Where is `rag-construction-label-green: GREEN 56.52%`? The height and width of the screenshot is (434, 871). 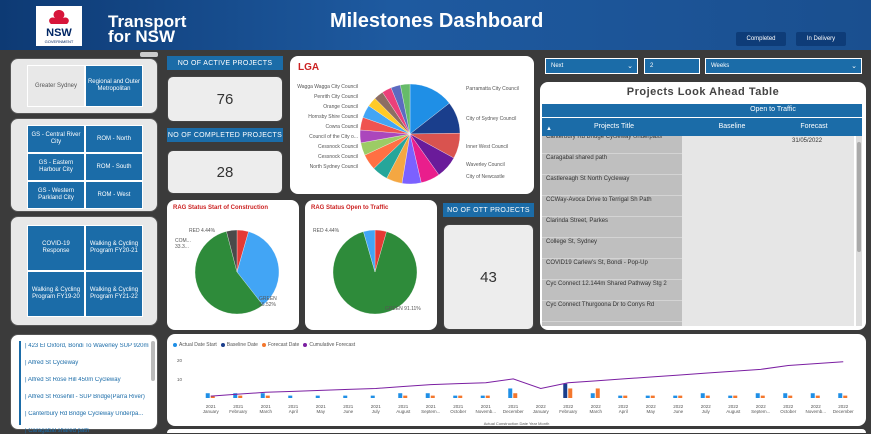
rag-construction-label-green: GREEN 56.52% is located at coordinates (268, 302).